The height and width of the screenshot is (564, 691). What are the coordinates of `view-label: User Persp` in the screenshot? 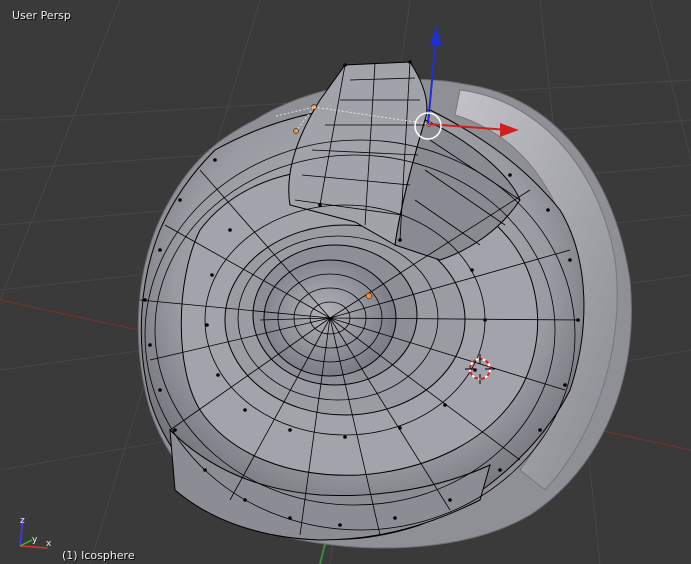 It's located at (41, 15).